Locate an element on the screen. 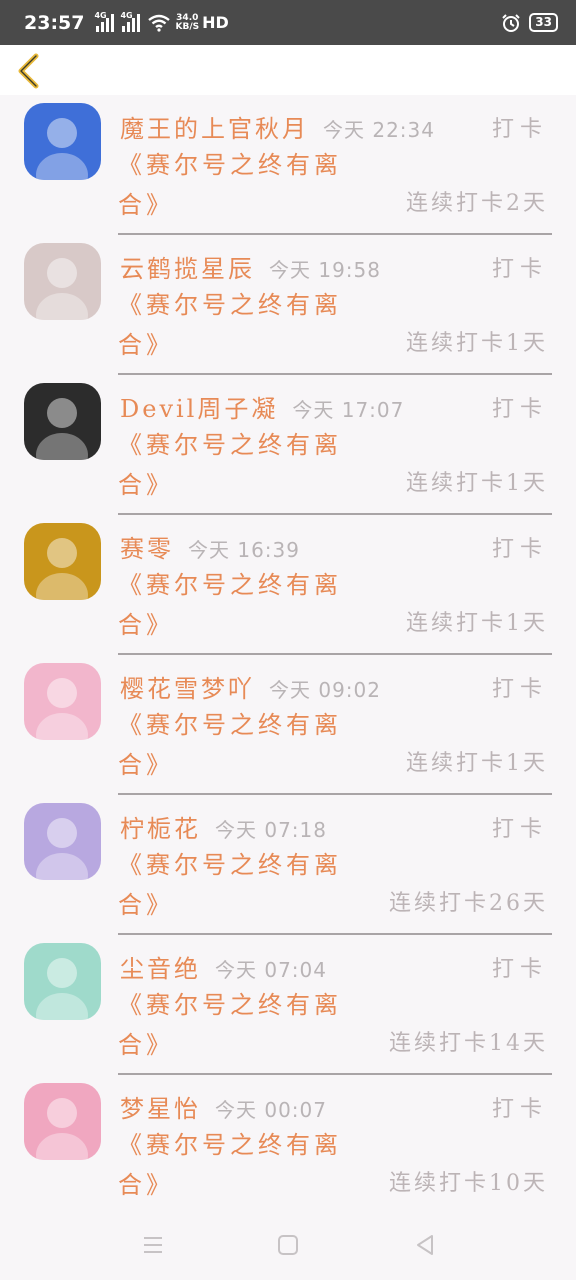  wifi-icon is located at coordinates (159, 23).